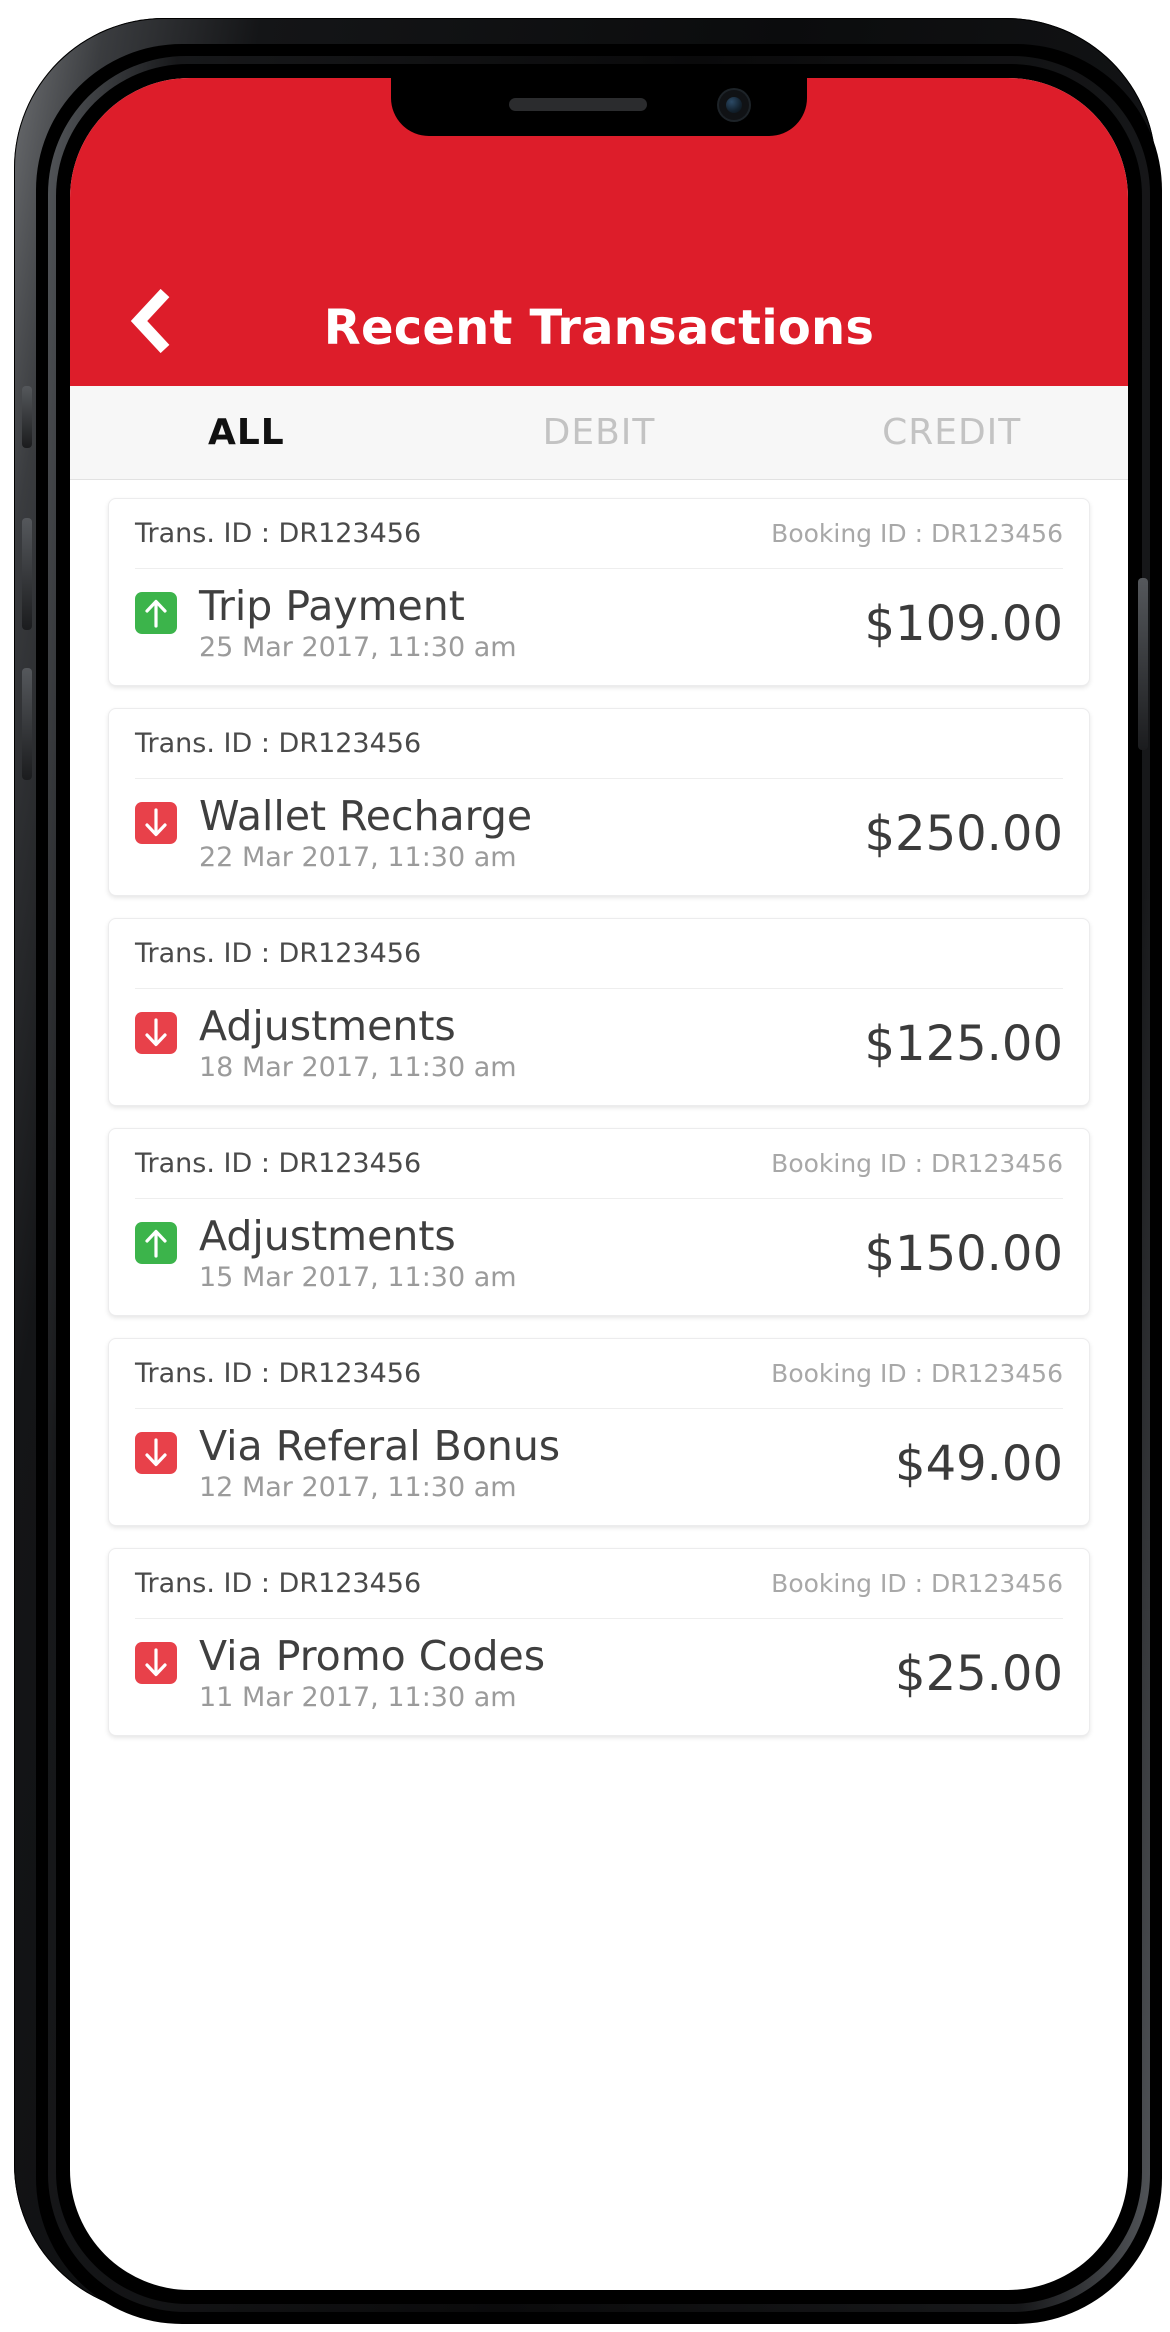 This screenshot has height=2332, width=1170. Describe the element at coordinates (979, 1464) in the screenshot. I see `transaction-amount: $49.00` at that location.